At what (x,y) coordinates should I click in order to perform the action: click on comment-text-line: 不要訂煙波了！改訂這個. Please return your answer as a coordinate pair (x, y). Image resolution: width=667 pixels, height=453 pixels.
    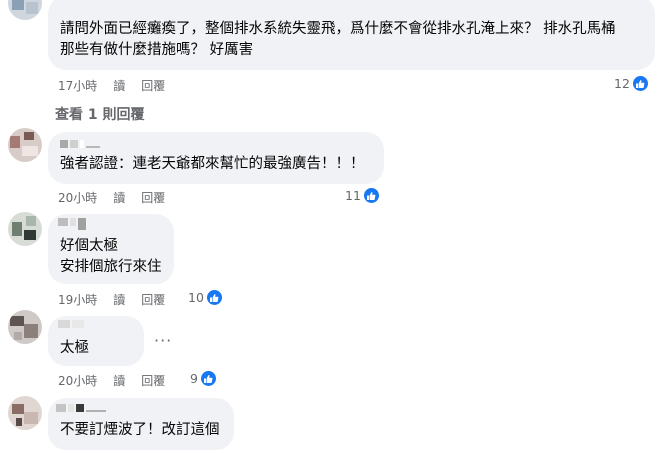
    Looking at the image, I should click on (140, 430).